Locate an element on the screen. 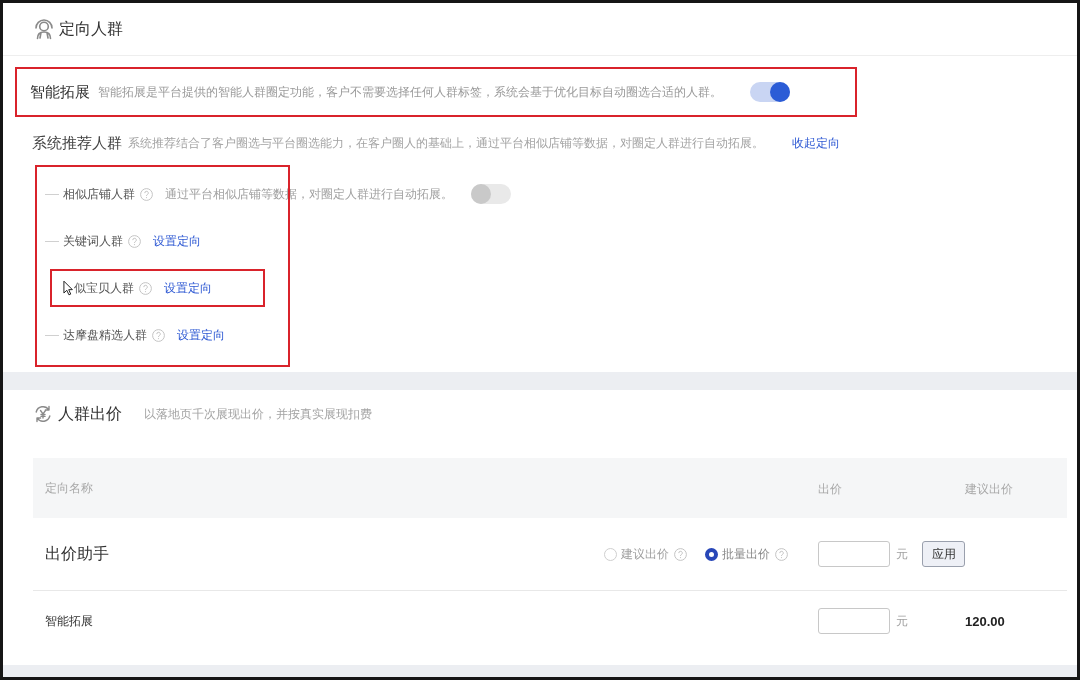  audience-label: 达摩盘精选人群 is located at coordinates (105, 335).